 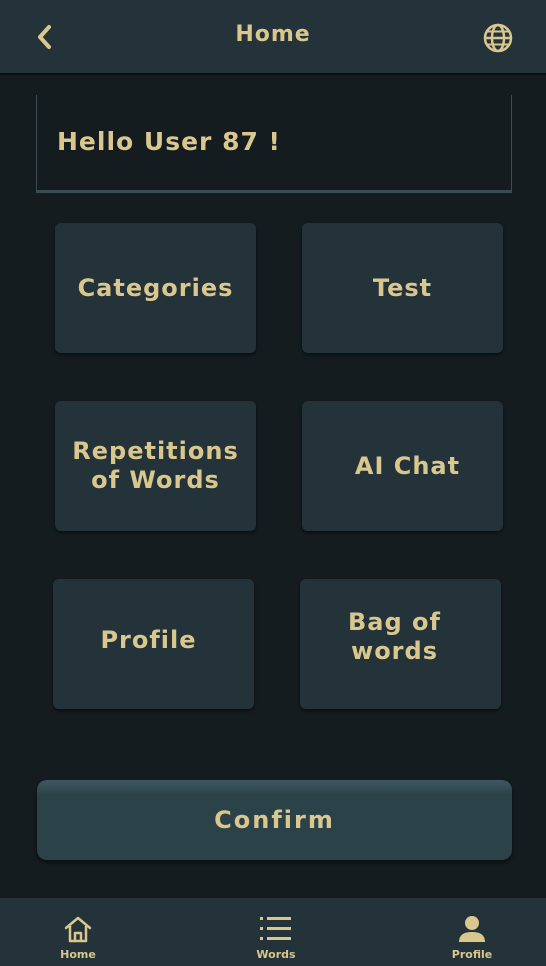 I want to click on ai-chat-button: AI Chat, so click(x=402, y=466).